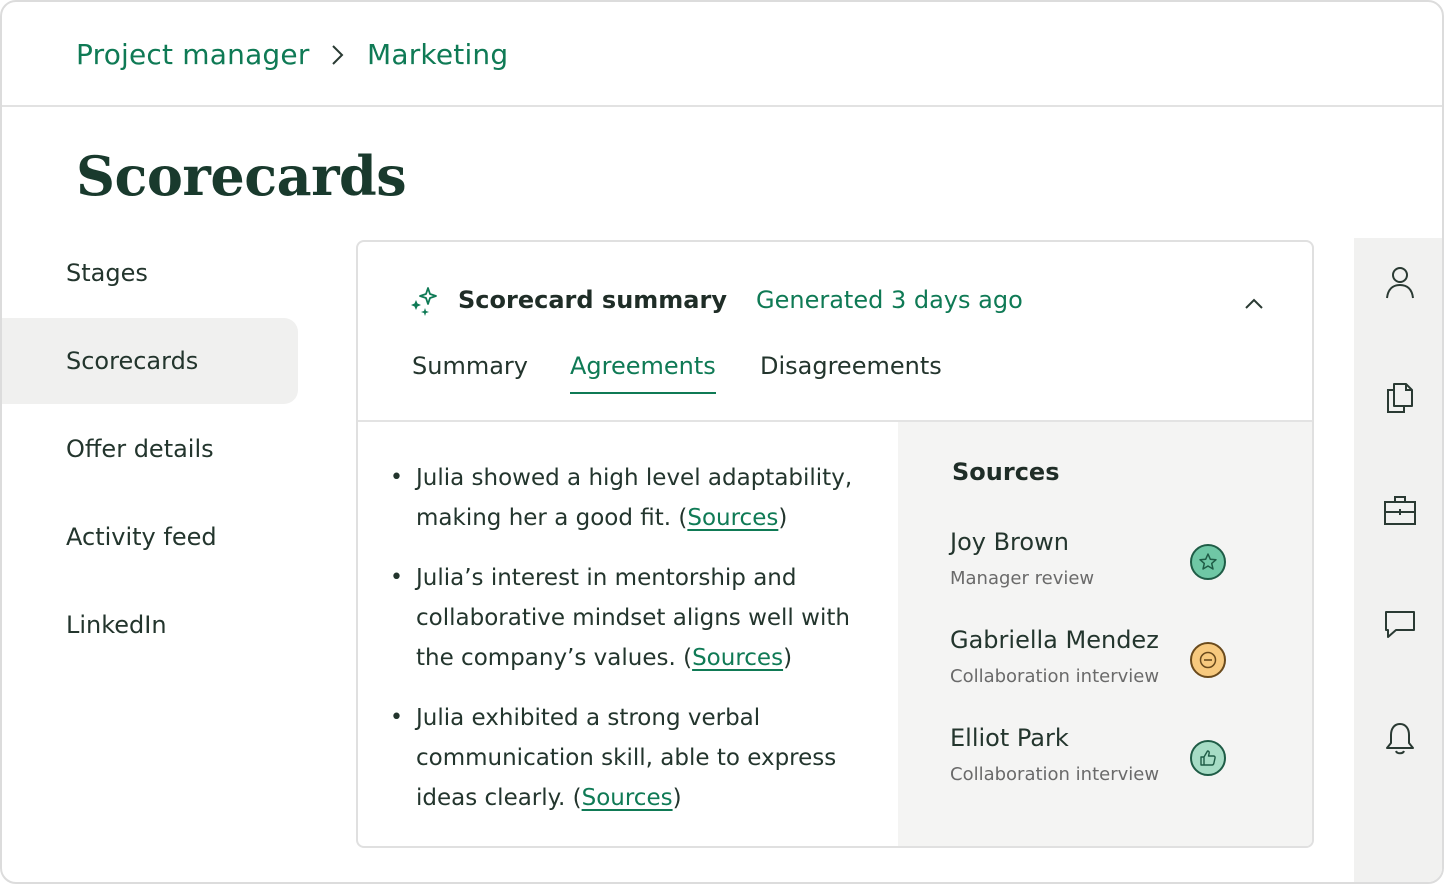  What do you see at coordinates (1400, 396) in the screenshot?
I see `documents-icon` at bounding box center [1400, 396].